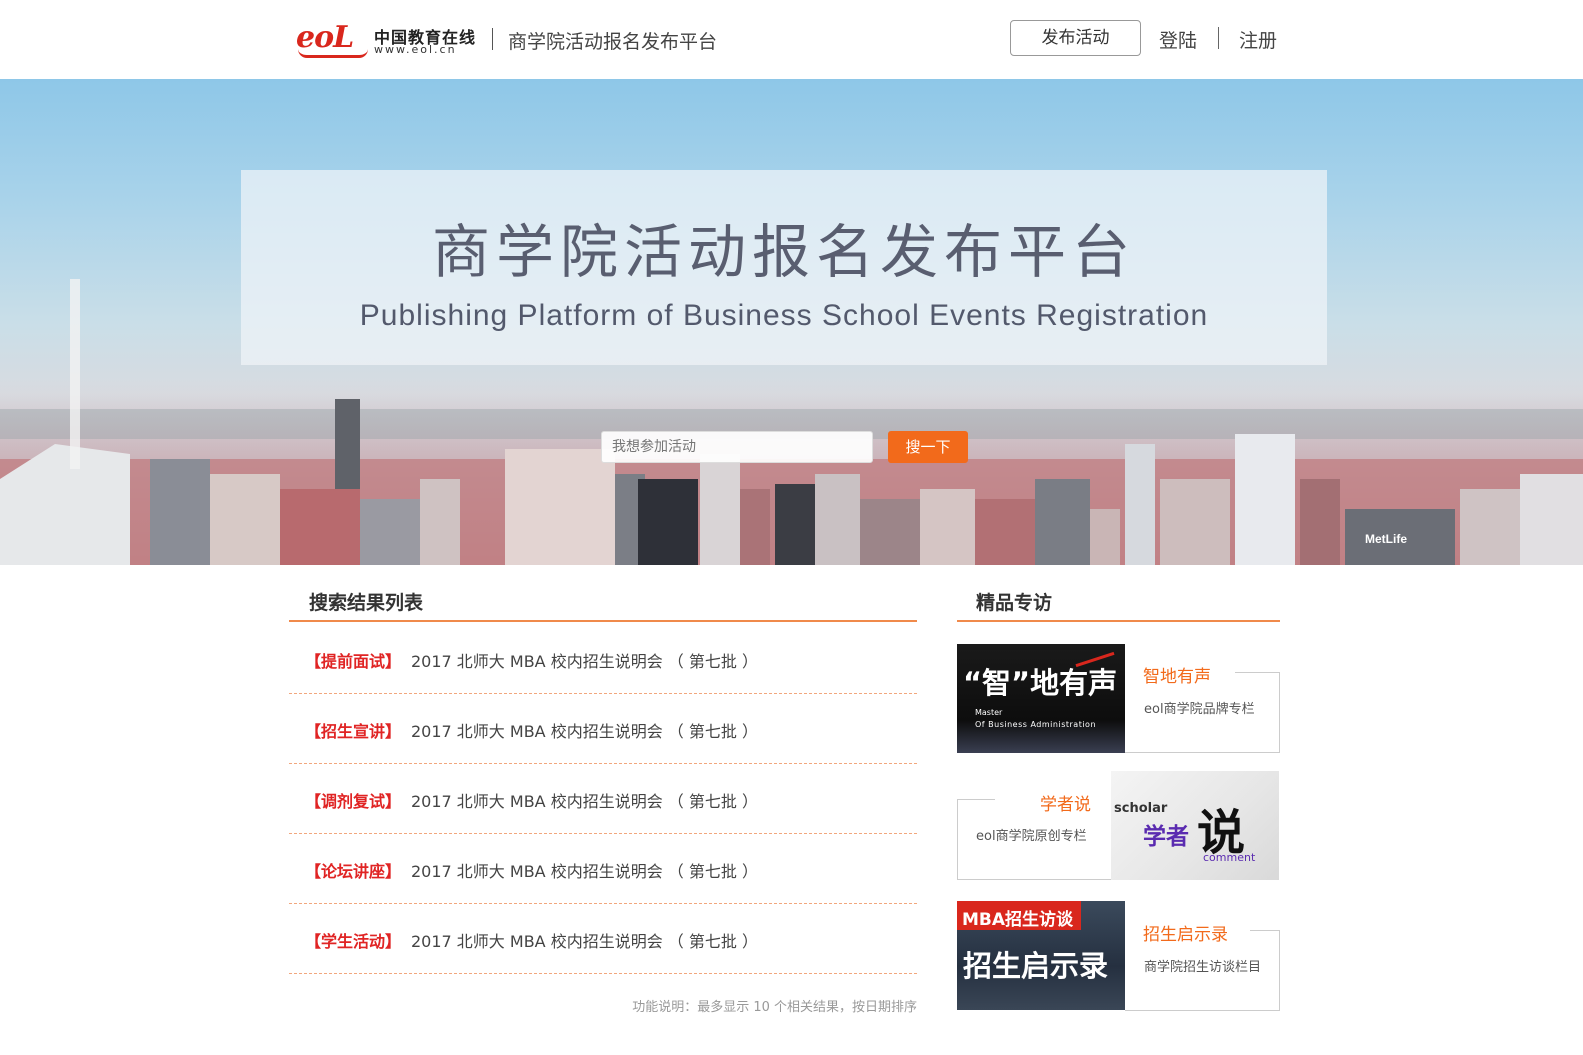 The image size is (1583, 1055). Describe the element at coordinates (1185, 932) in the screenshot. I see `card-title: 招生启示录` at that location.